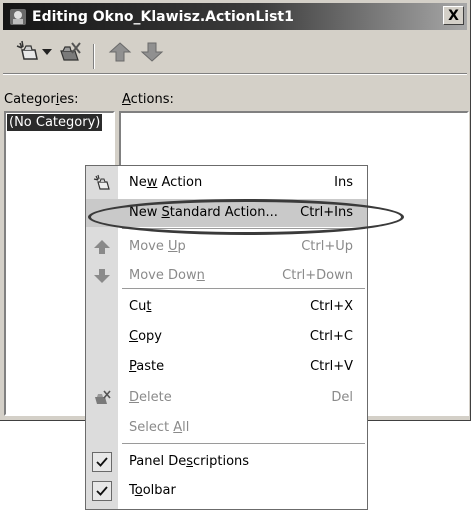  Describe the element at coordinates (235, 55) in the screenshot. I see `toolbar` at that location.